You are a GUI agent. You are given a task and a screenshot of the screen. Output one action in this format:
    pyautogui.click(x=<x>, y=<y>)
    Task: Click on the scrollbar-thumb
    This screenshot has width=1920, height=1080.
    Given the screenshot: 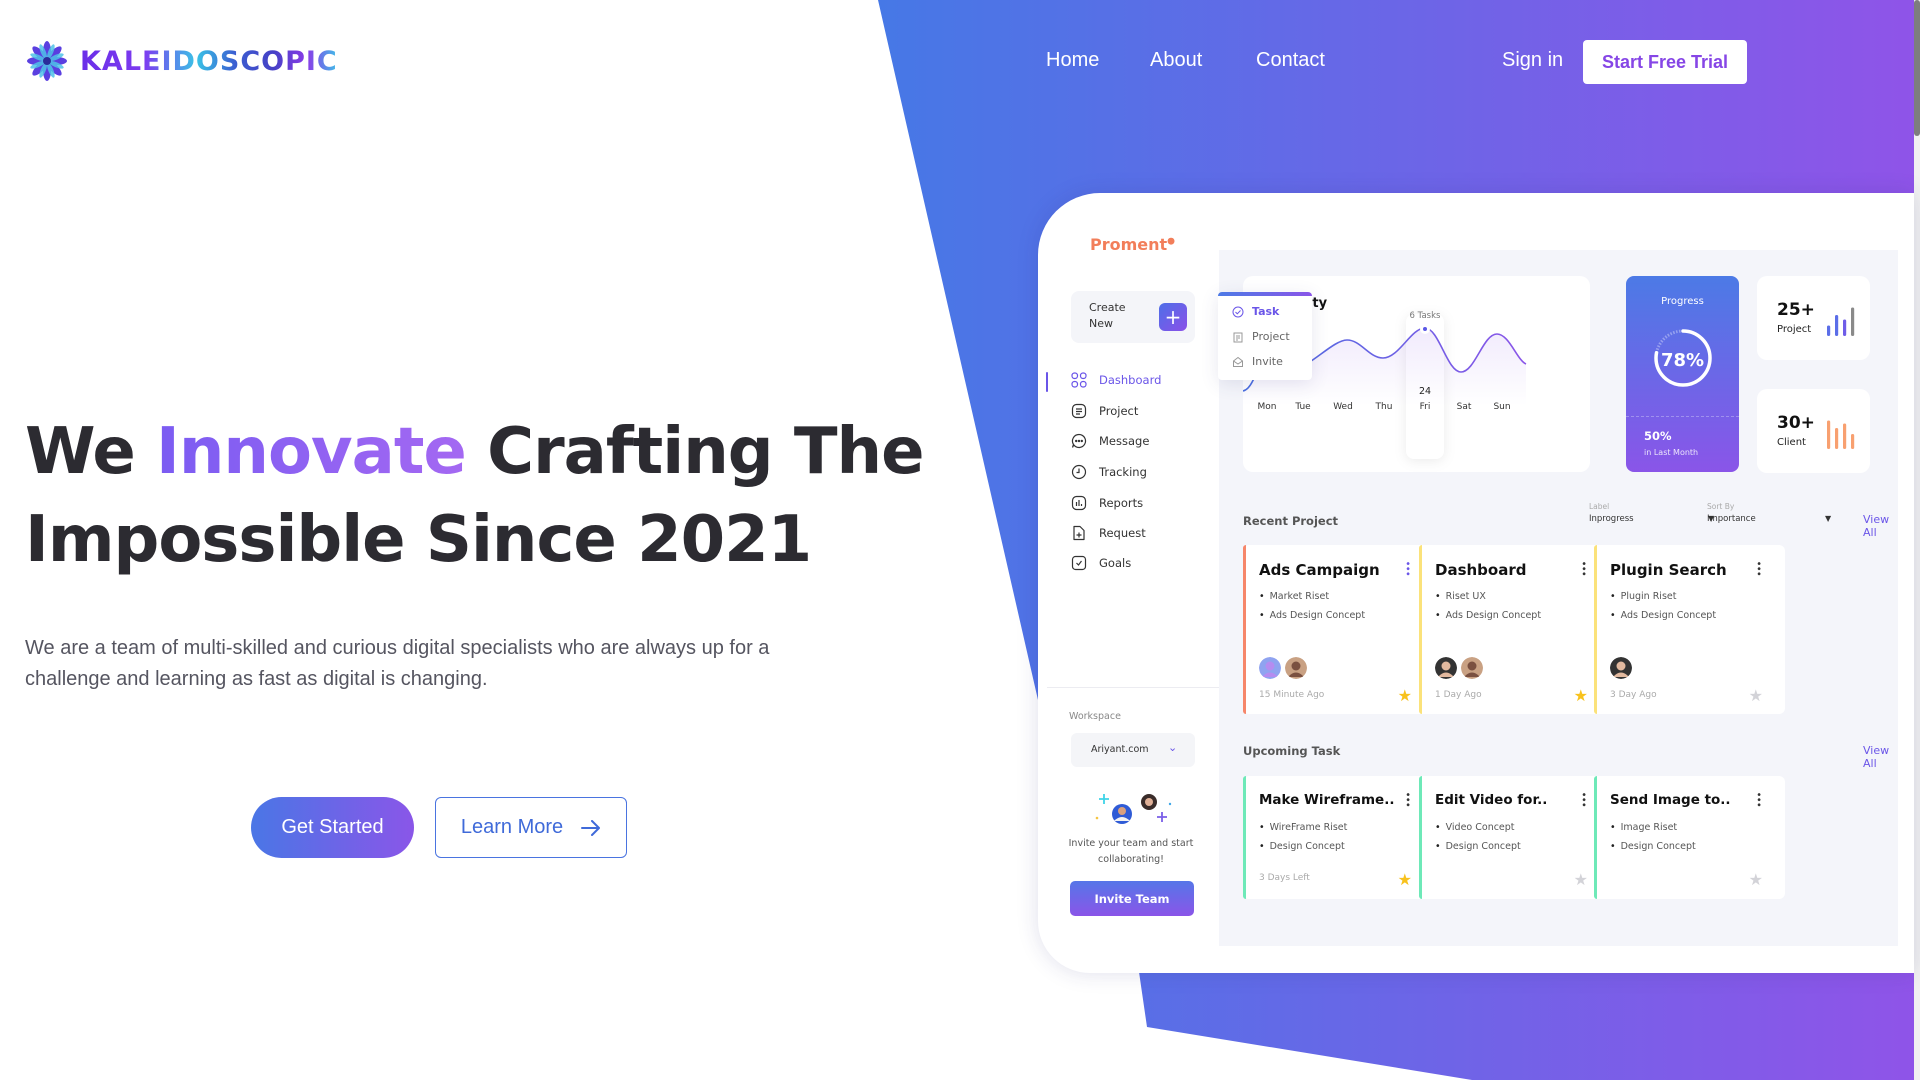 What is the action you would take?
    pyautogui.click(x=1917, y=68)
    